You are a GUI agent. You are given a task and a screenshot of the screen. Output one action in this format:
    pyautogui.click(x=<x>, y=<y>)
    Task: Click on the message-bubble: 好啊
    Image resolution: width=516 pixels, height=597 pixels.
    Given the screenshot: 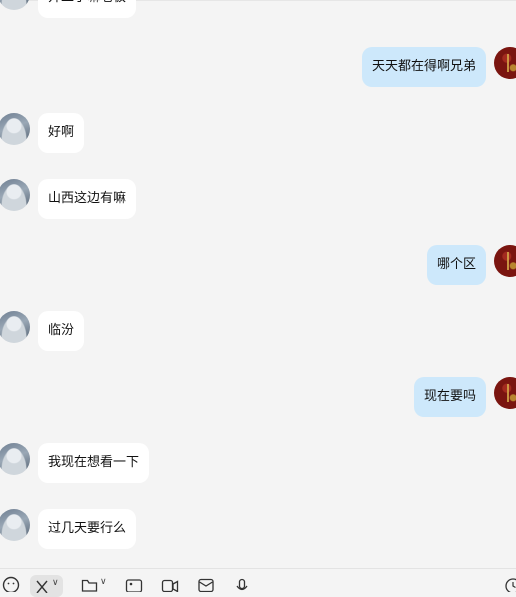 What is the action you would take?
    pyautogui.click(x=61, y=133)
    